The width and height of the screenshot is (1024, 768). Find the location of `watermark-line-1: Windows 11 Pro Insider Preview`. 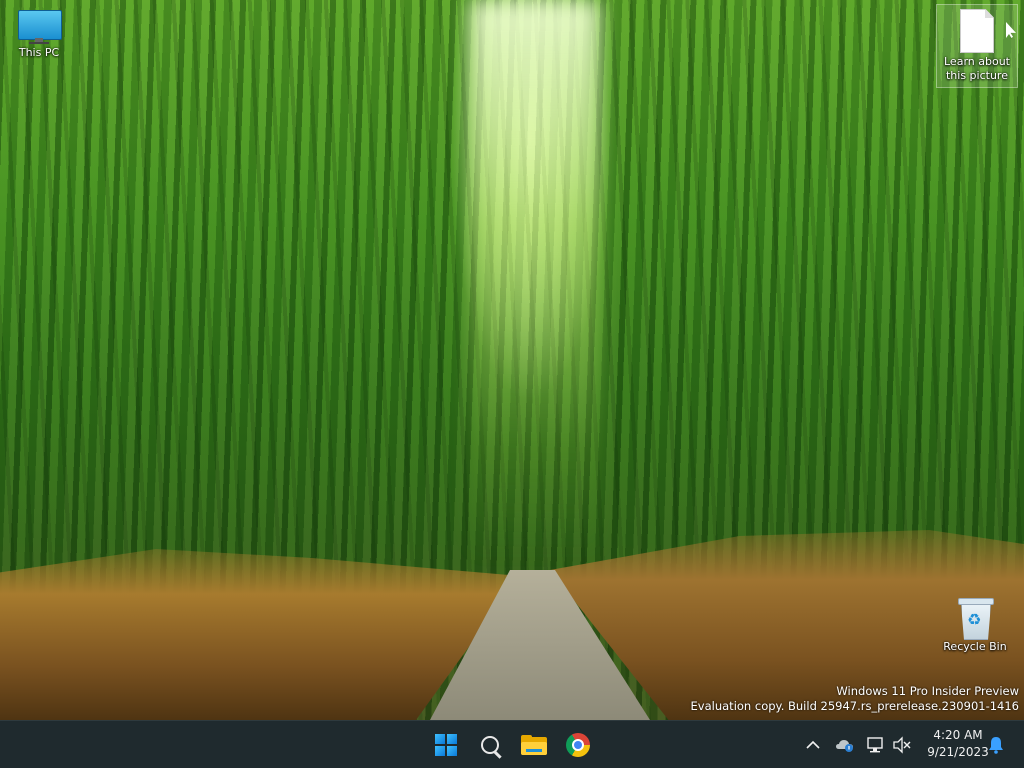

watermark-line-1: Windows 11 Pro Insider Preview is located at coordinates (927, 691).